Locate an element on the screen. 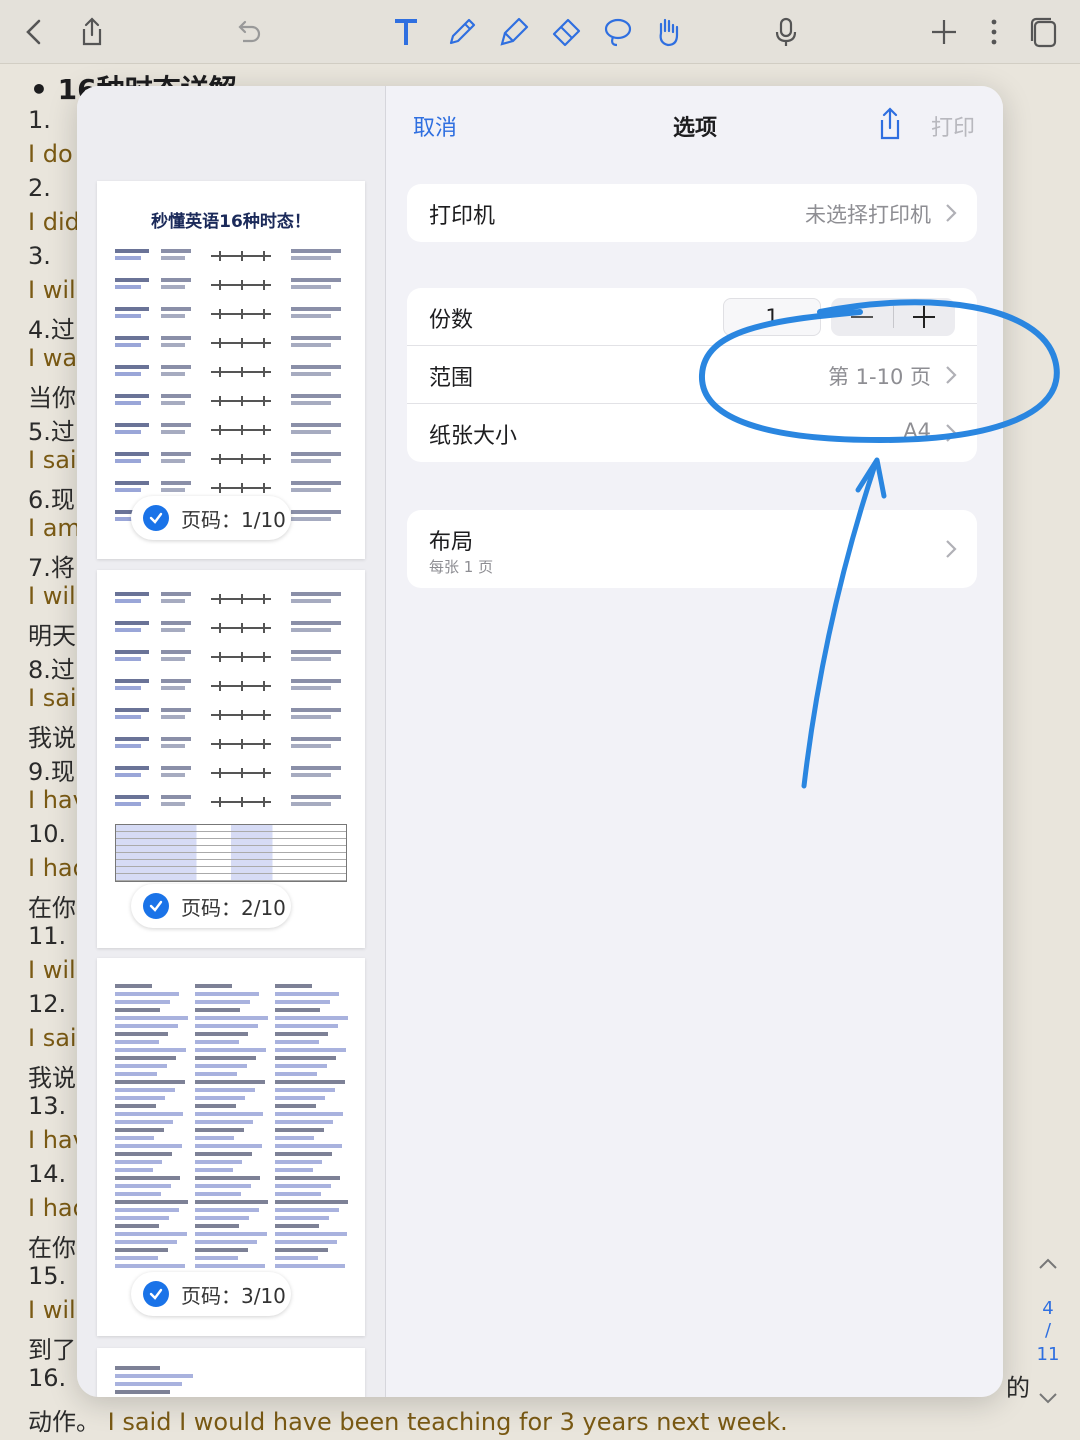  stepper-divider is located at coordinates (893, 317).